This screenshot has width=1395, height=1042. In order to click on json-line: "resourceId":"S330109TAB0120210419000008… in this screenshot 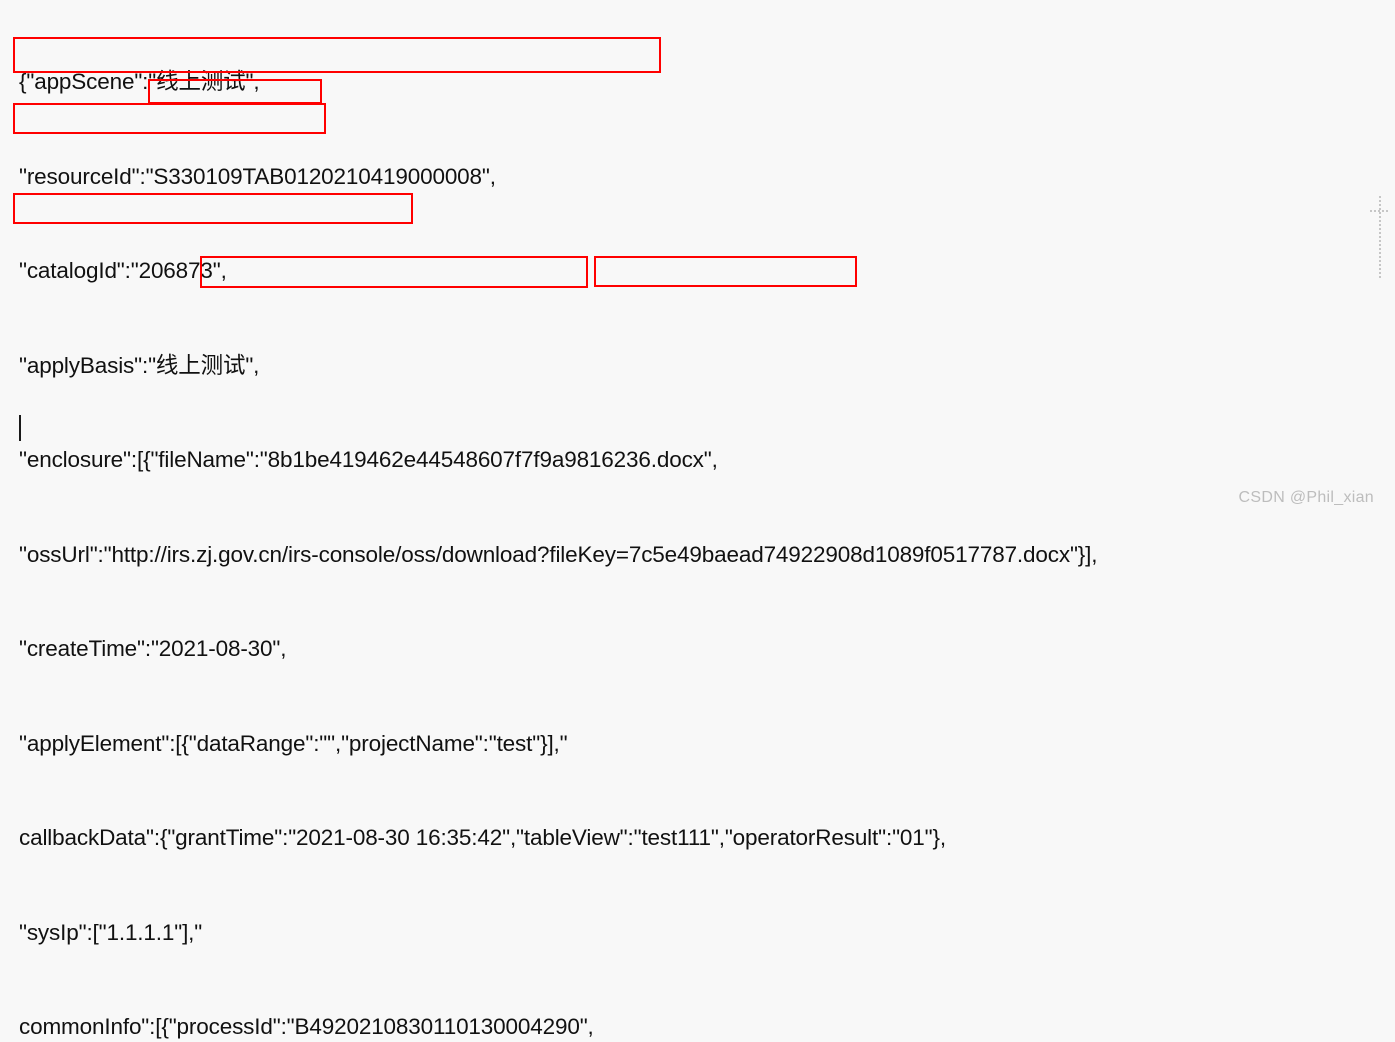, I will do `click(257, 176)`.